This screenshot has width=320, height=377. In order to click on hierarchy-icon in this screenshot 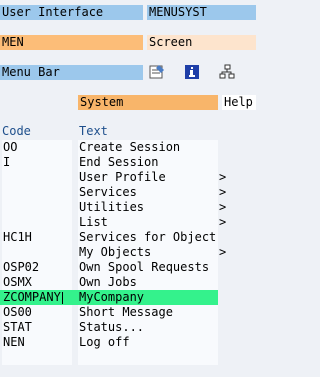, I will do `click(227, 72)`.